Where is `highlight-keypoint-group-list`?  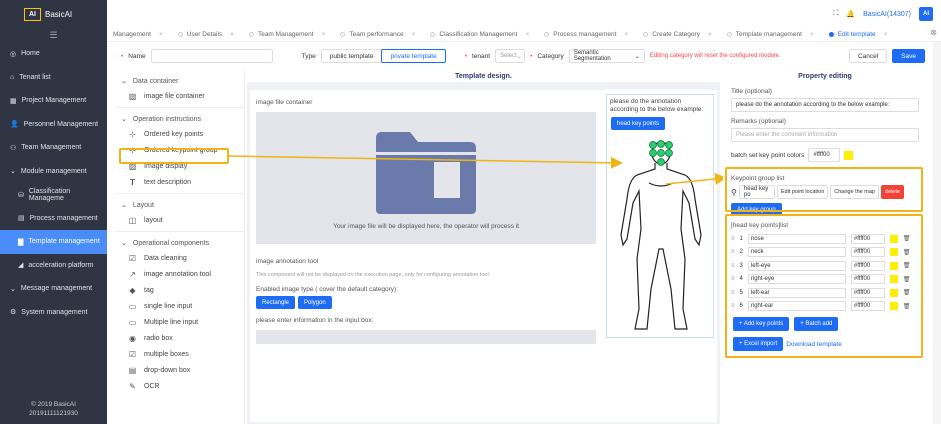
highlight-keypoint-group-list is located at coordinates (824, 189).